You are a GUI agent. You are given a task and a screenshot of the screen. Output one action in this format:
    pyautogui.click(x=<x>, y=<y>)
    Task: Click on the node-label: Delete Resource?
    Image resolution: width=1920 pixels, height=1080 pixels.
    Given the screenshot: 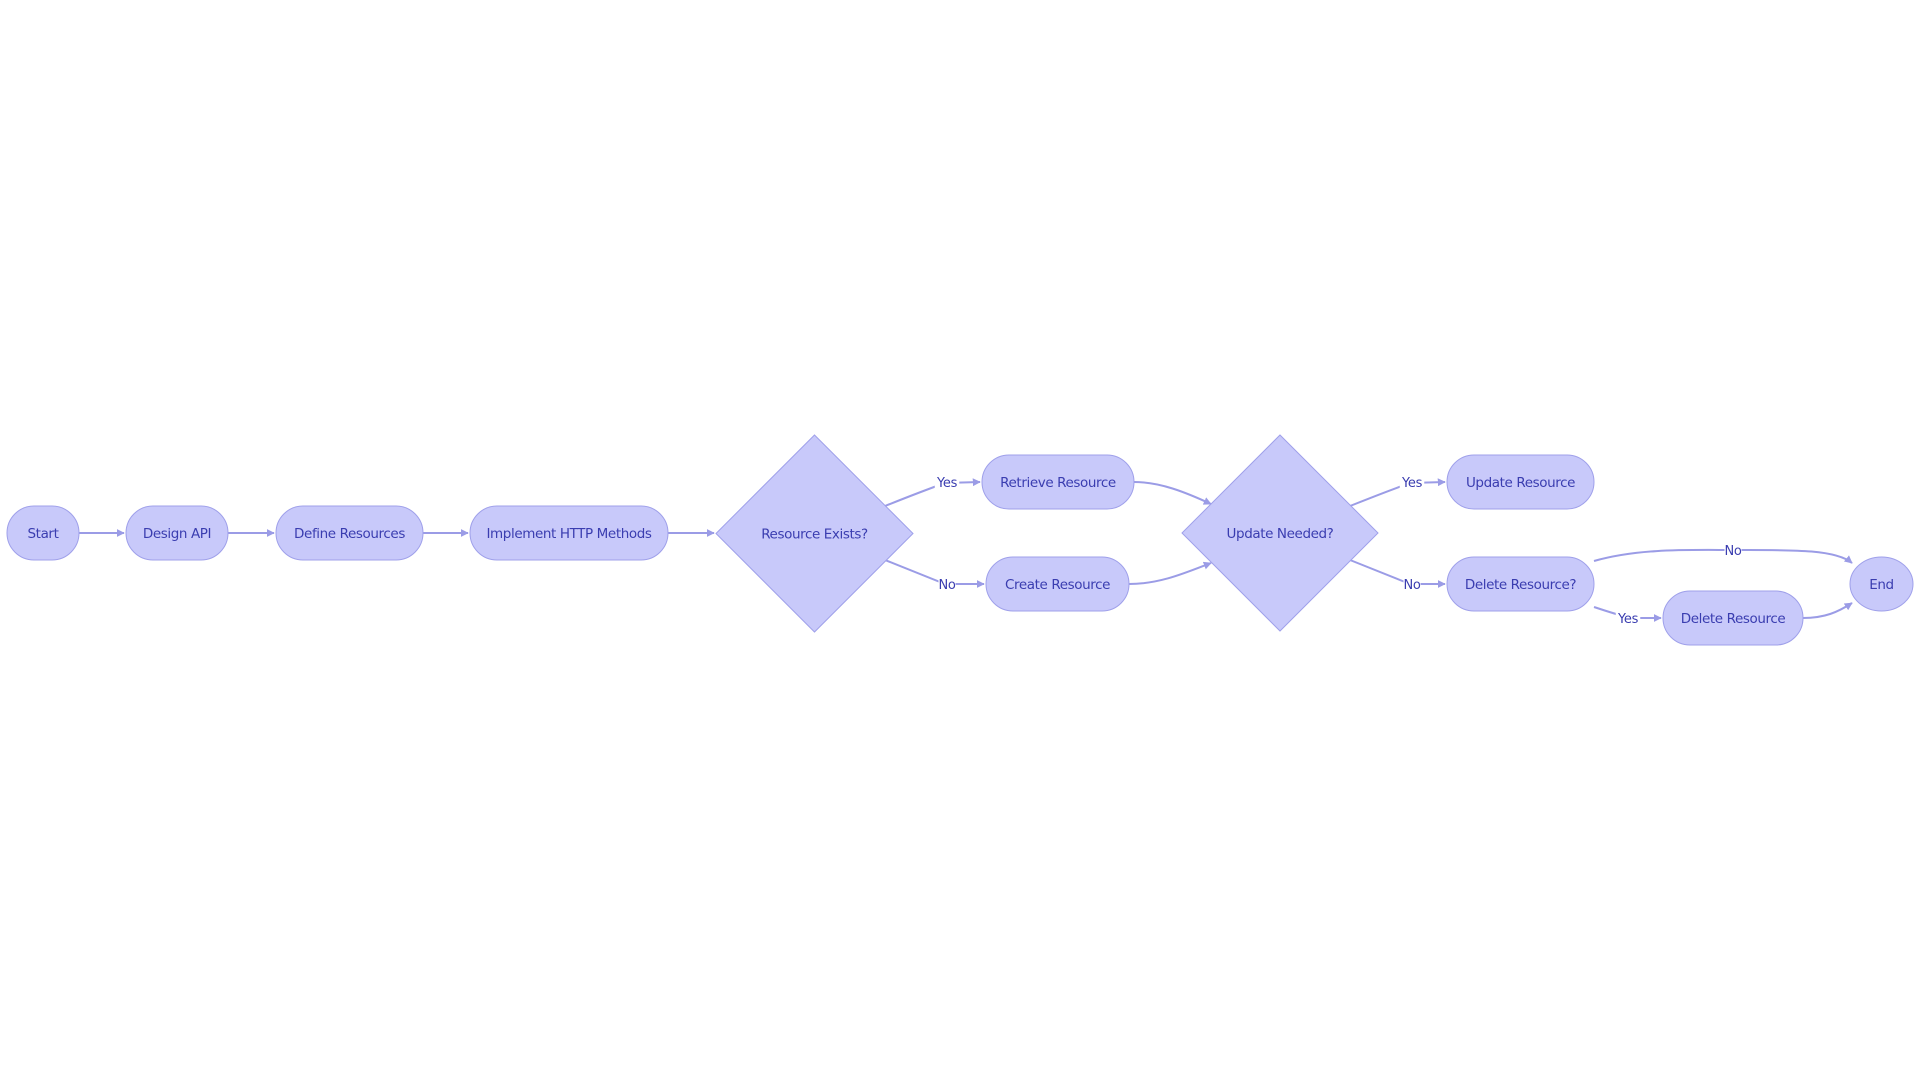 What is the action you would take?
    pyautogui.click(x=1521, y=585)
    